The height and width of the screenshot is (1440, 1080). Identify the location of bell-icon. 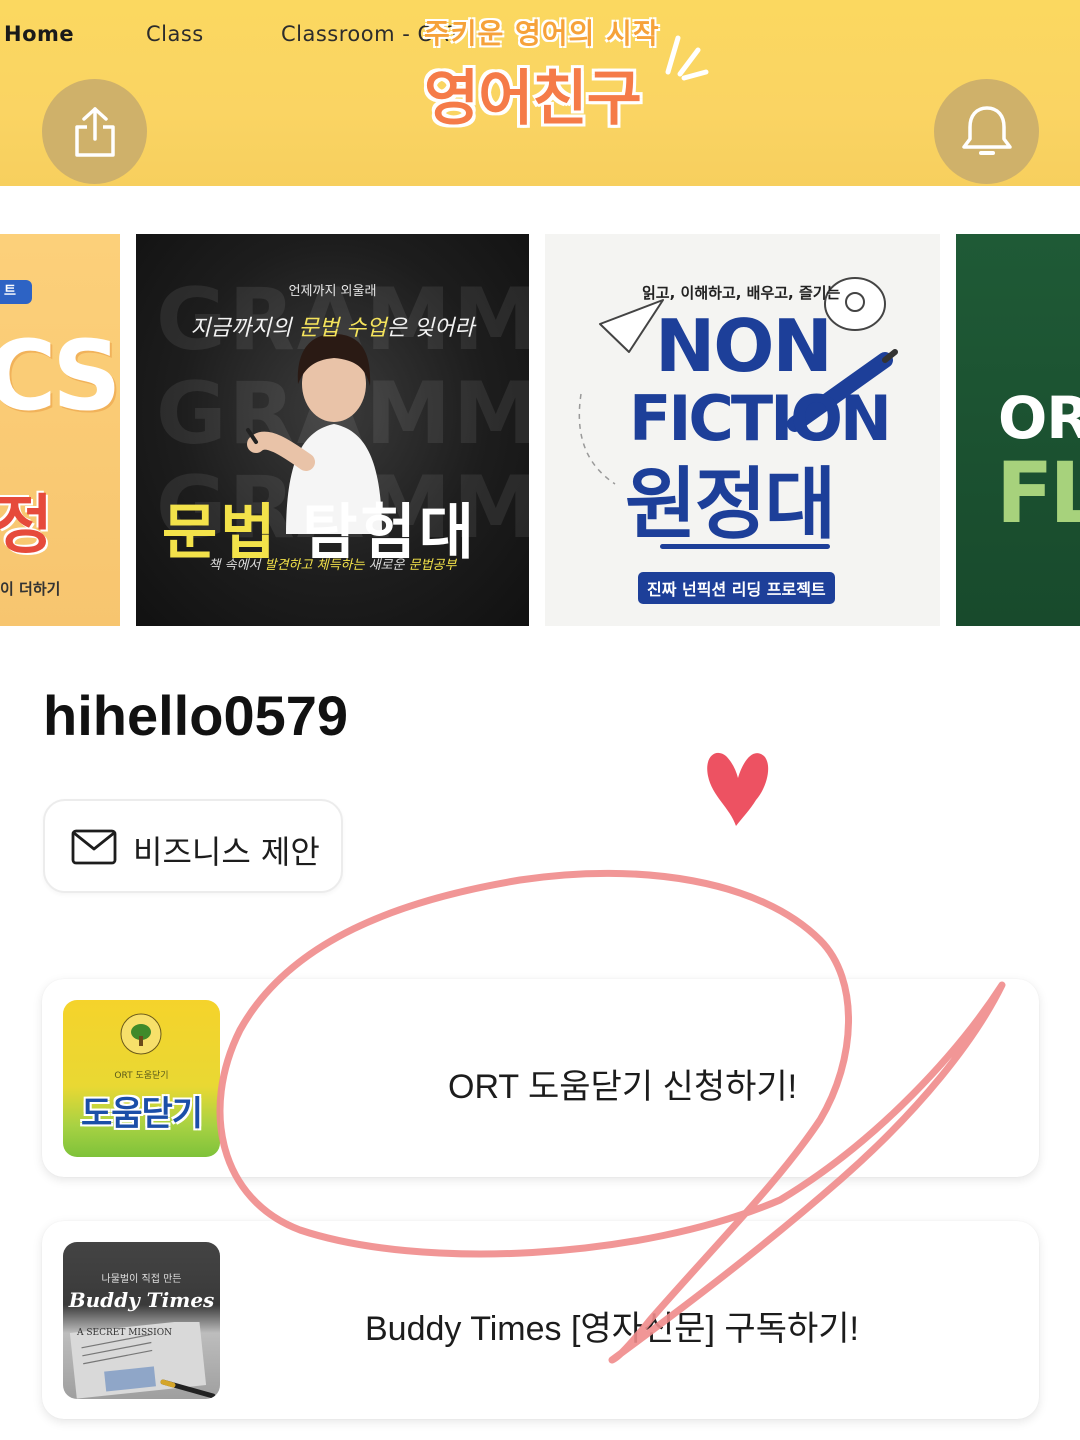
(986, 130).